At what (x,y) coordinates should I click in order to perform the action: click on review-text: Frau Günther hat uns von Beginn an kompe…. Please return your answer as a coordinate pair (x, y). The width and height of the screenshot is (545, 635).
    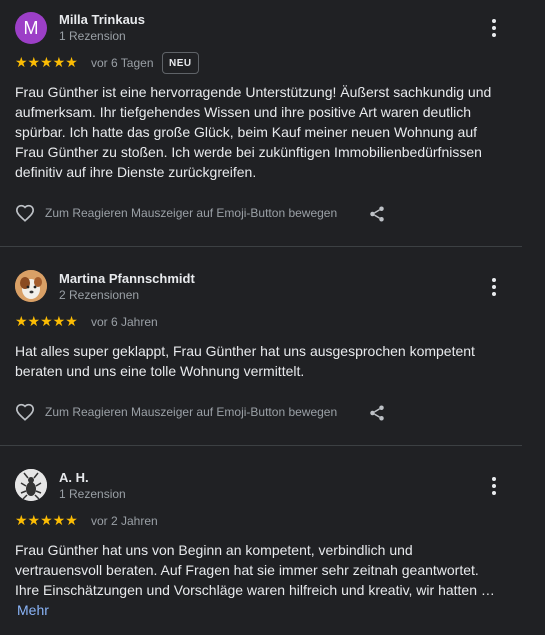
    Looking at the image, I should click on (257, 580).